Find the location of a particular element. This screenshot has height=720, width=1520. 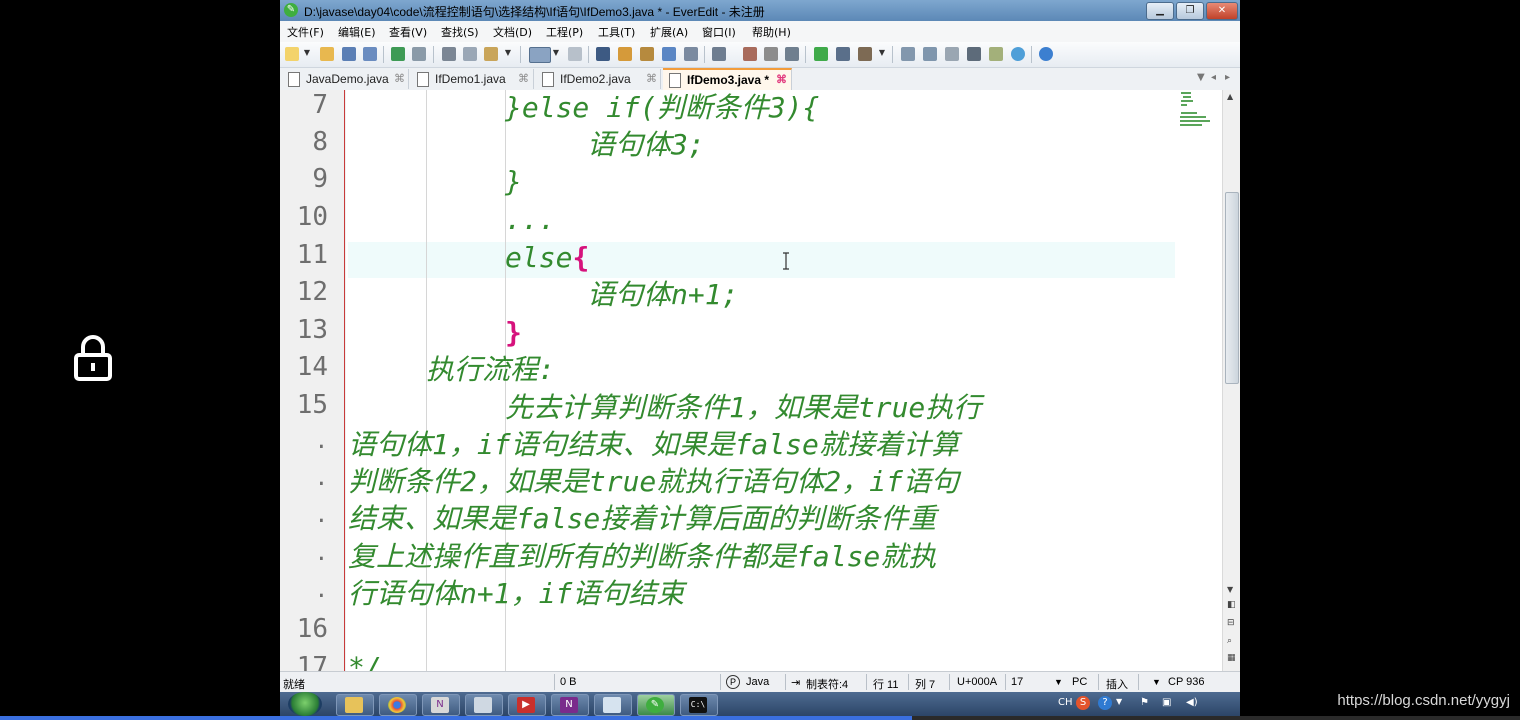

view-mode-icon: ▦ is located at coordinates (1231, 658).